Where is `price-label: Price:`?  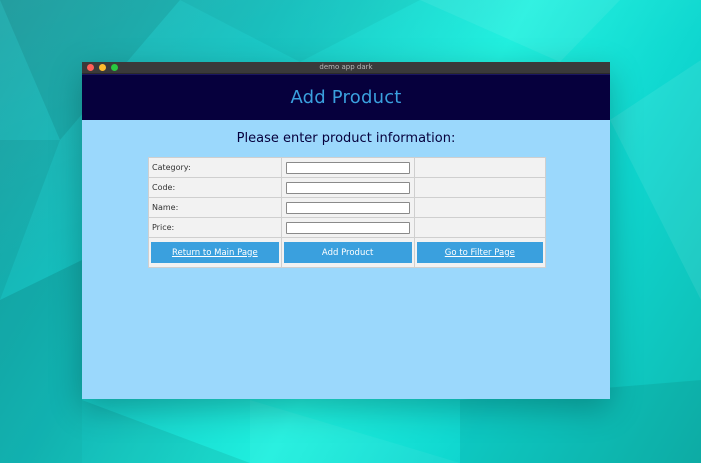
price-label: Price: is located at coordinates (215, 227).